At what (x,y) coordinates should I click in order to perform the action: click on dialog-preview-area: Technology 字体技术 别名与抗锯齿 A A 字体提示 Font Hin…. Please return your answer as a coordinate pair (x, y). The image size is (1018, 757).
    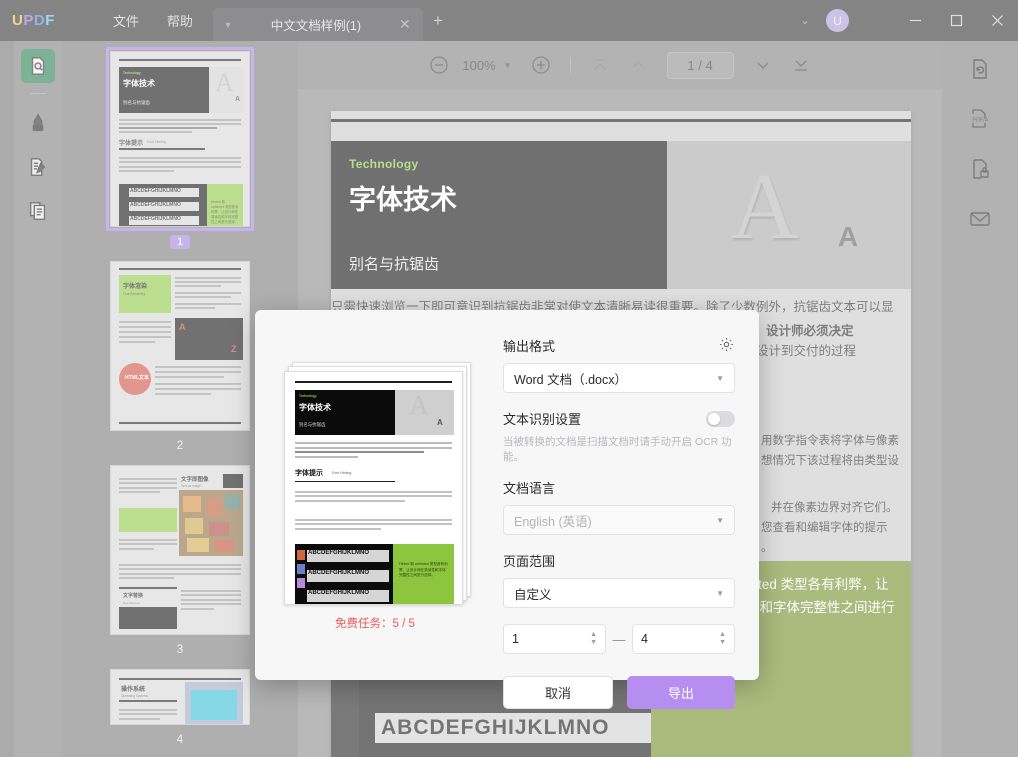
    Looking at the image, I should click on (375, 495).